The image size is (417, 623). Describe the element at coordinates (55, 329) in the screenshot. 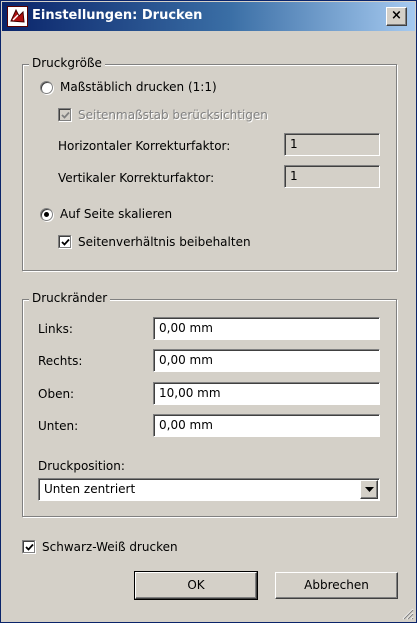

I see `margin-left-label: Links:` at that location.